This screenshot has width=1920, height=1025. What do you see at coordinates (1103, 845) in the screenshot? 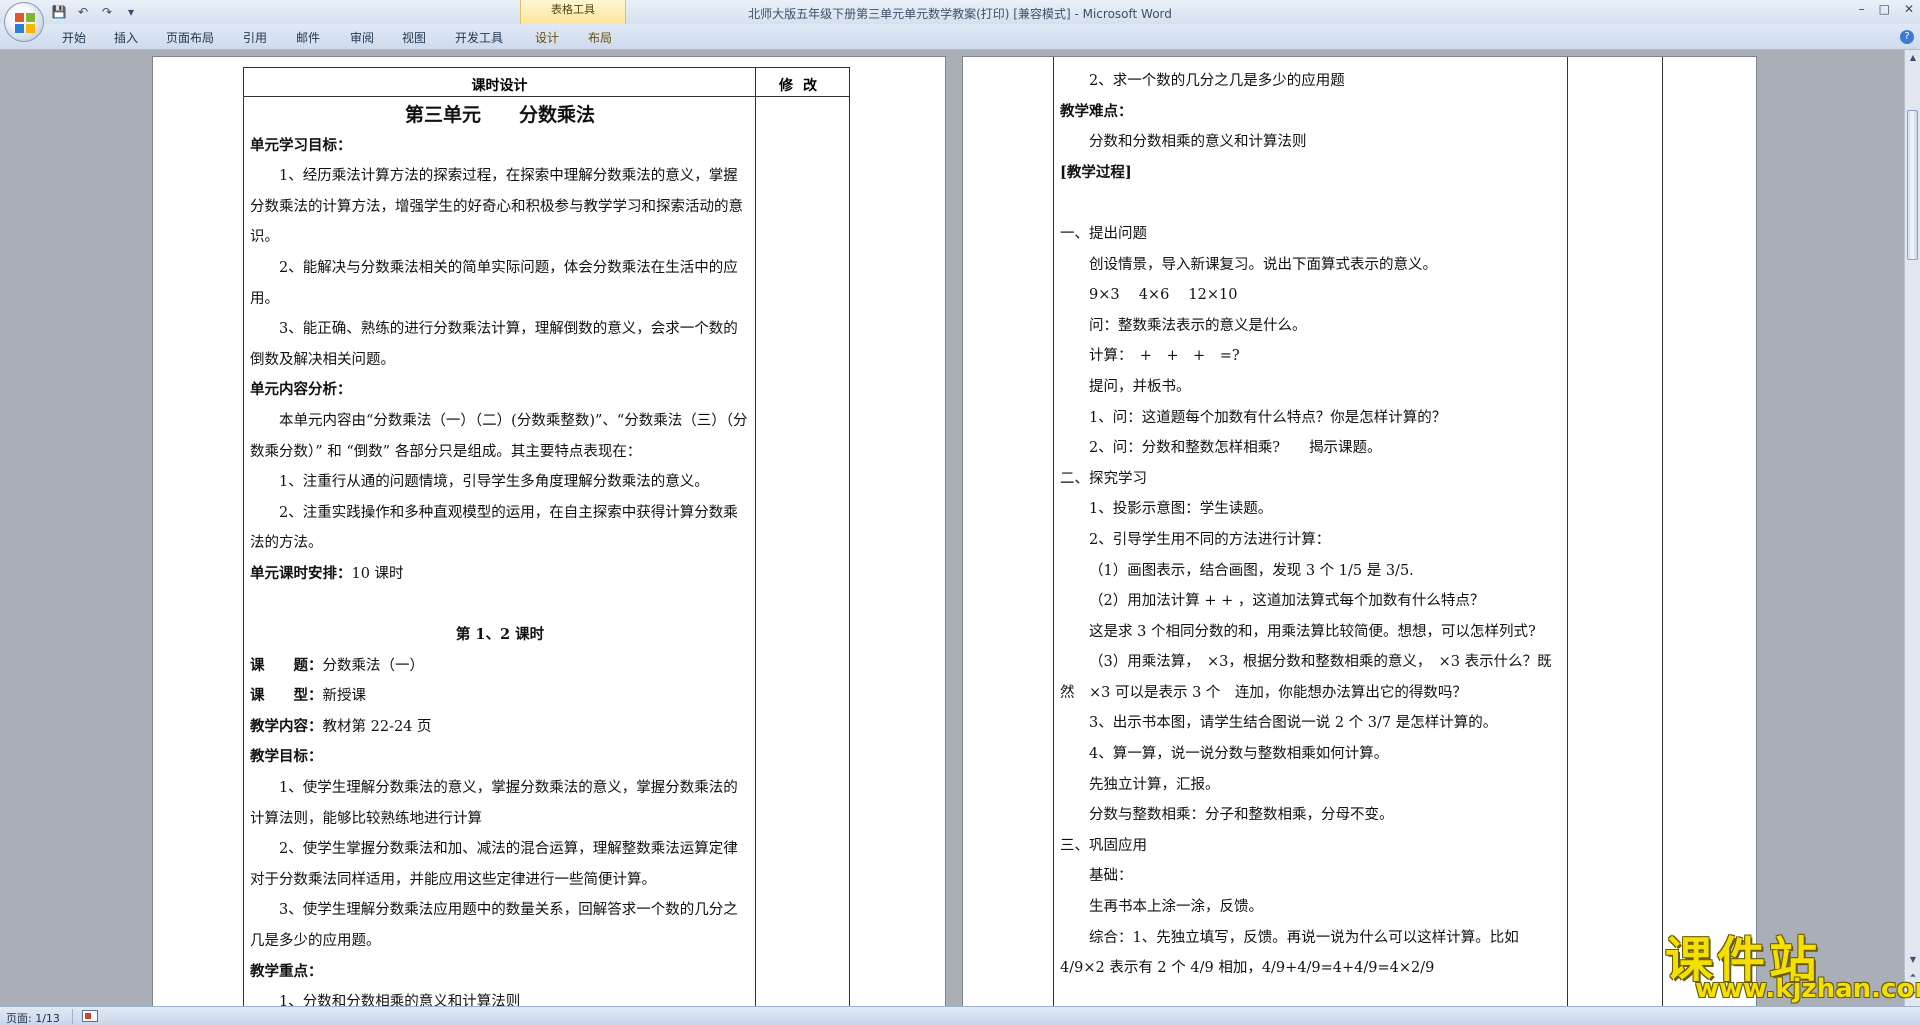
I see `section-3: 三、巩固应用` at bounding box center [1103, 845].